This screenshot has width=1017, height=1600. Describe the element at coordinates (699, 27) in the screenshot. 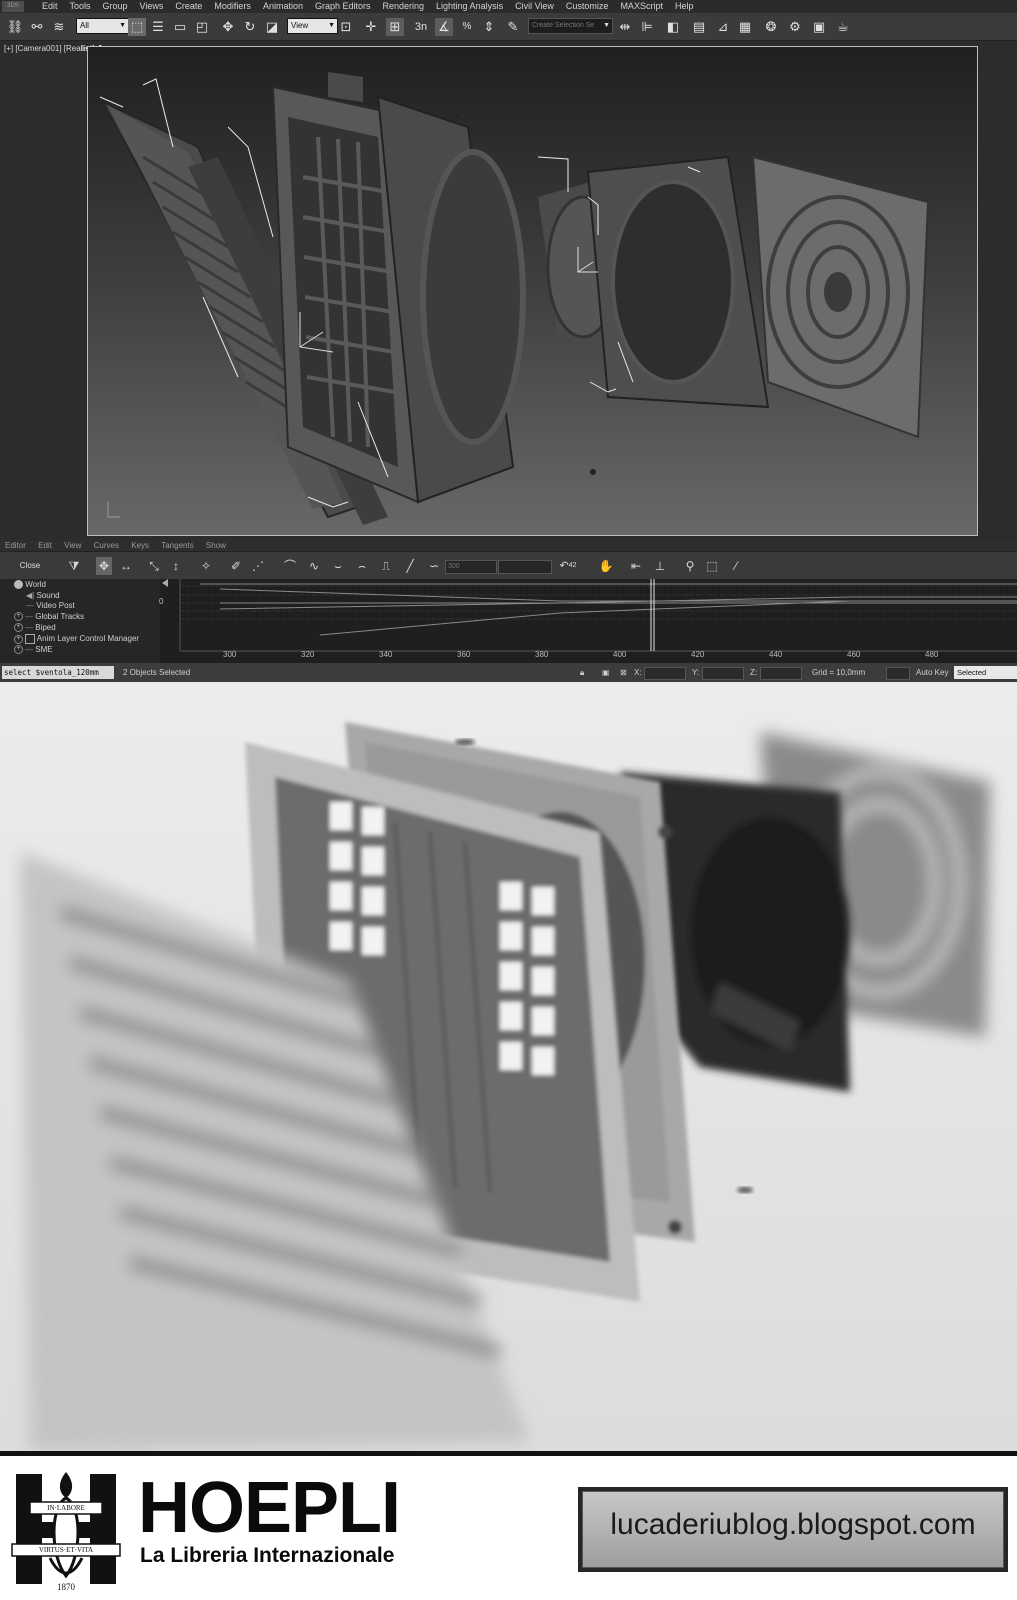

I see `ribbon-icon: ▤` at that location.